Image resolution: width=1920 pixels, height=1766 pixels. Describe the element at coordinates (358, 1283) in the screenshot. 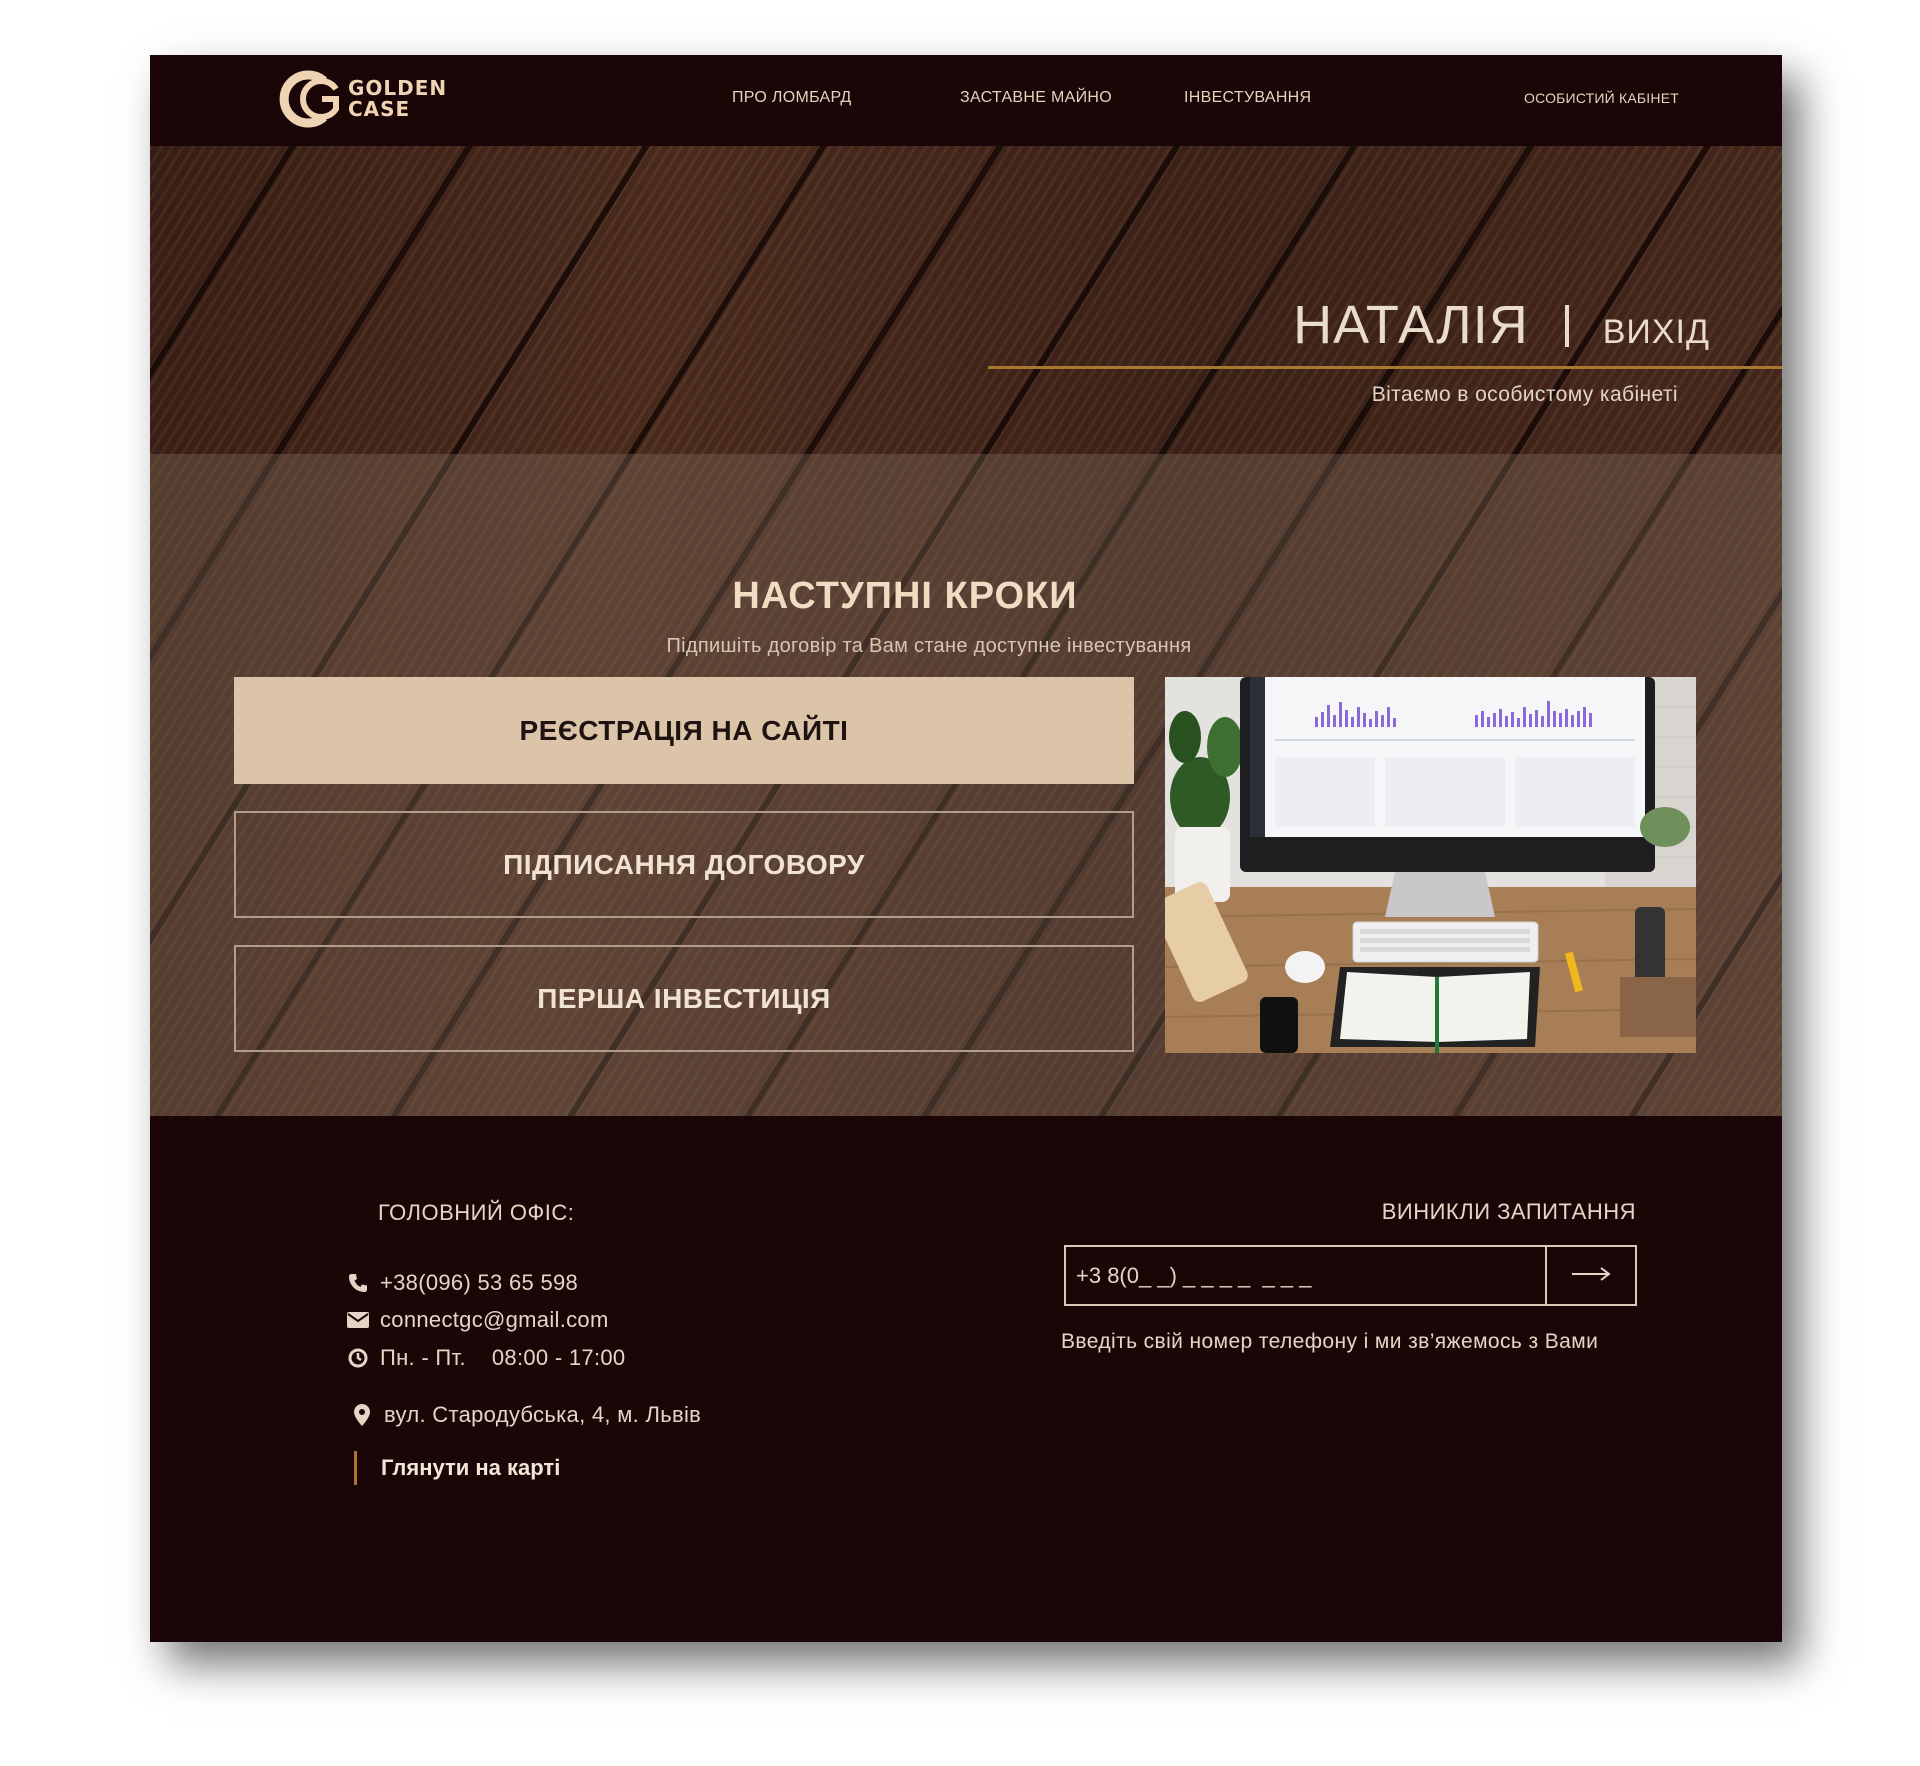

I see `phone-icon` at that location.